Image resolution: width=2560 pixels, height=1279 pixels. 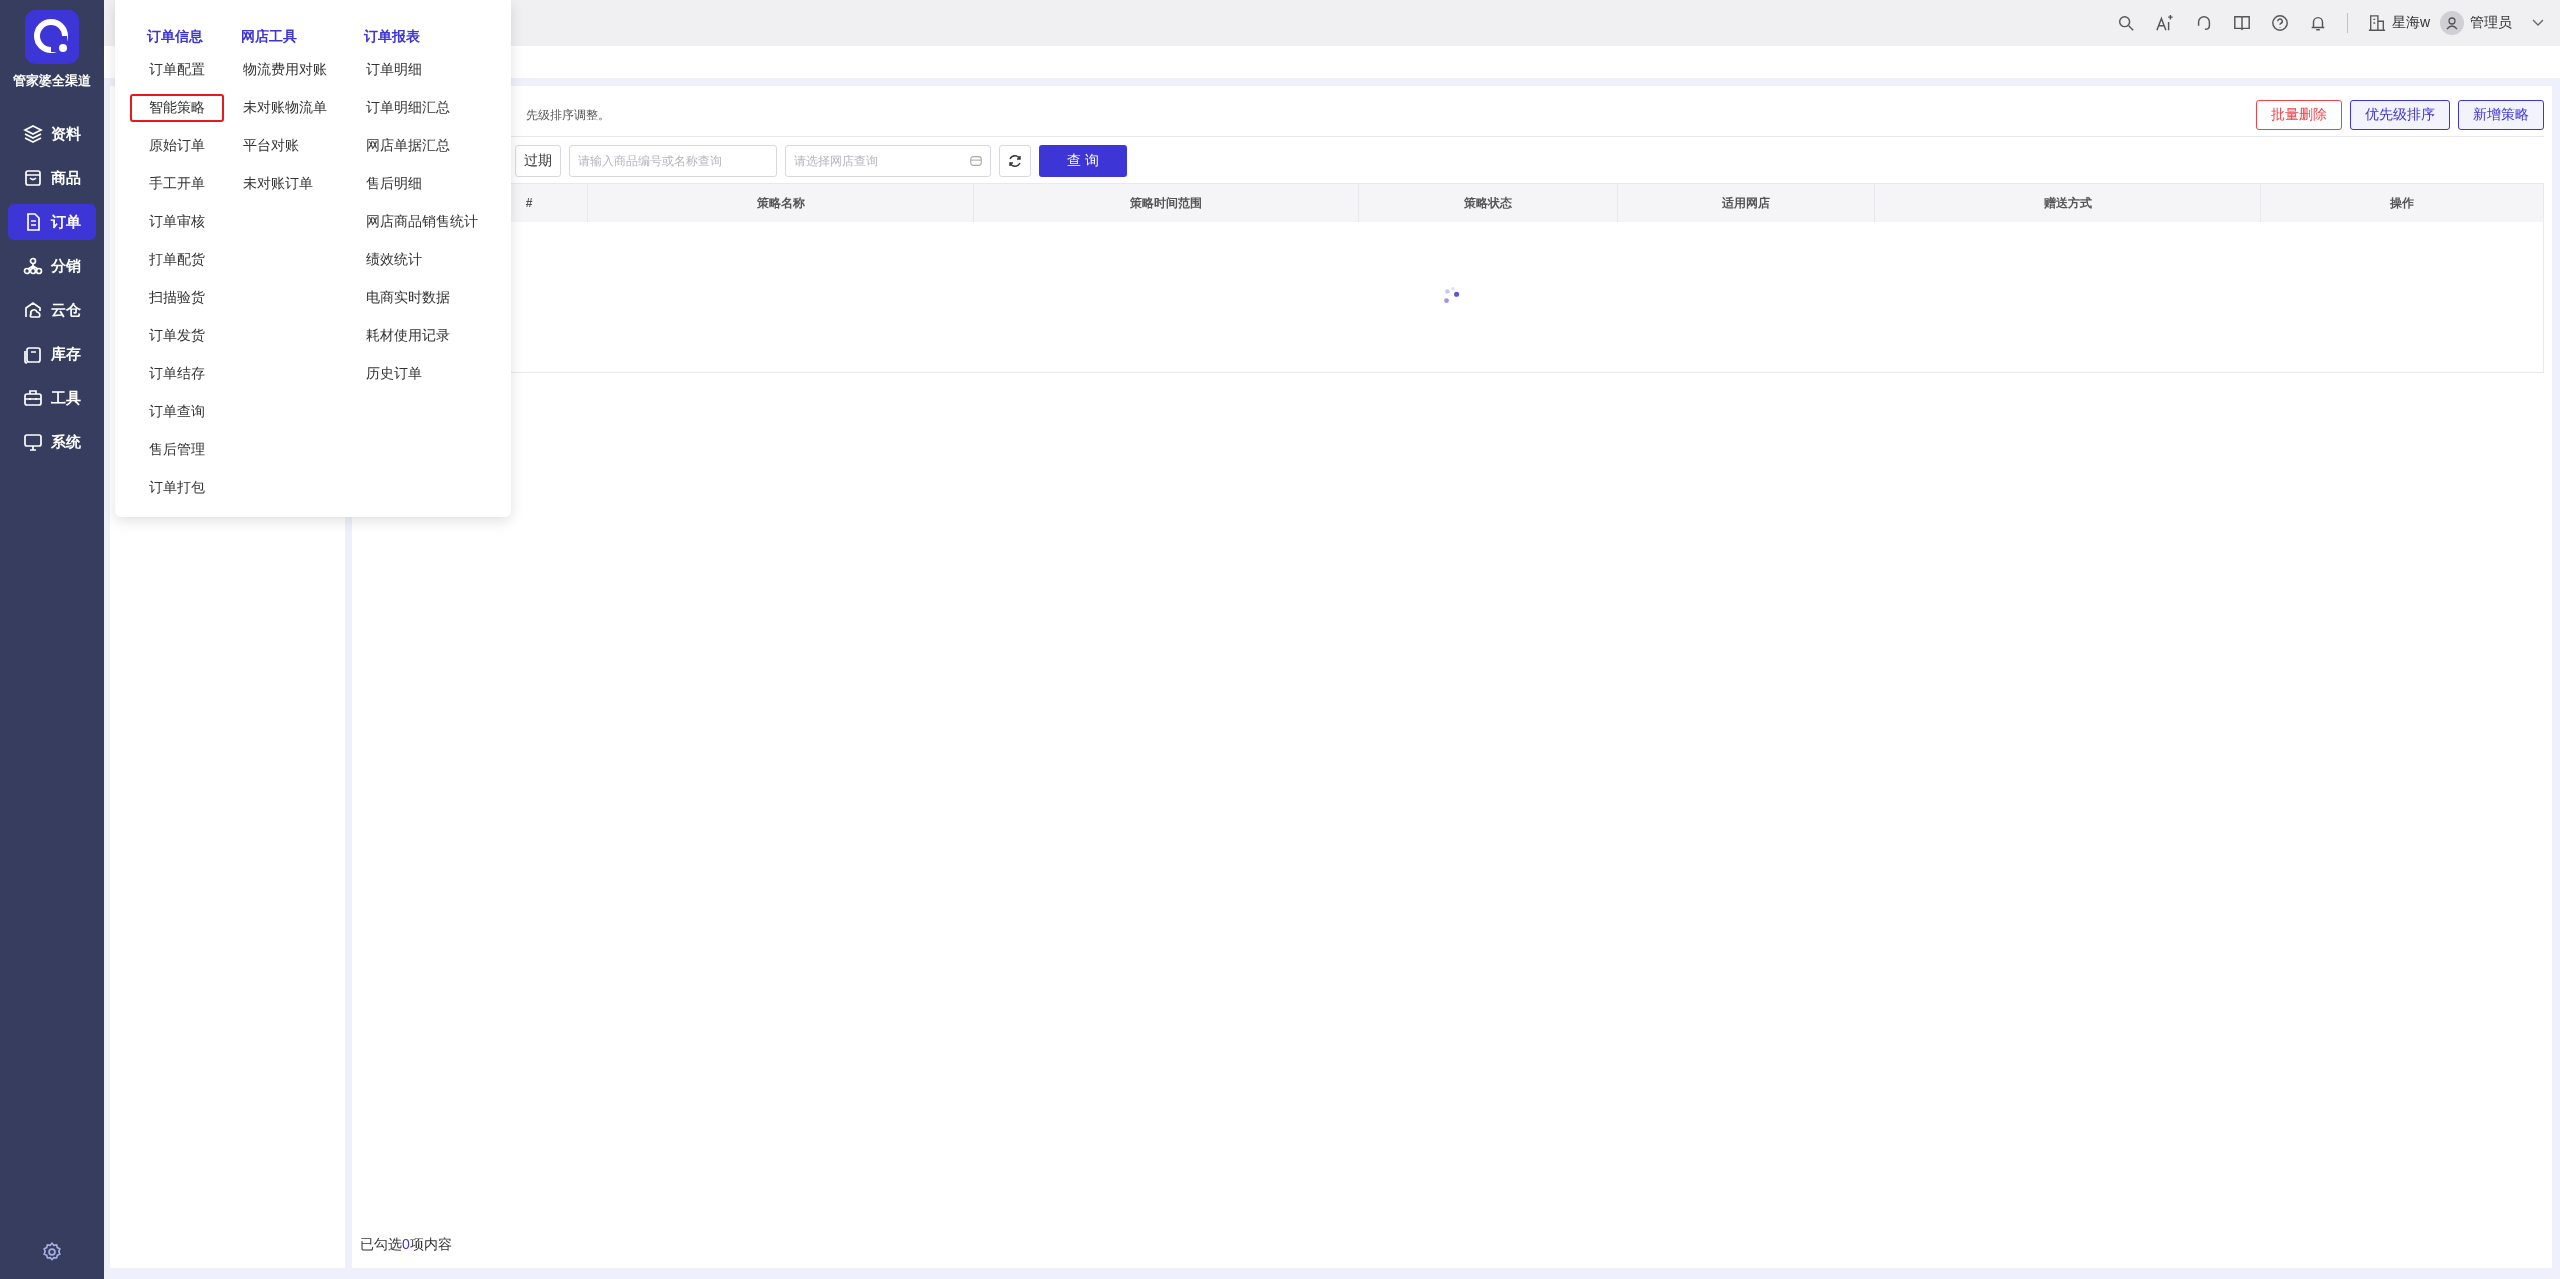 I want to click on menu-item: 订单打包, so click(x=177, y=488).